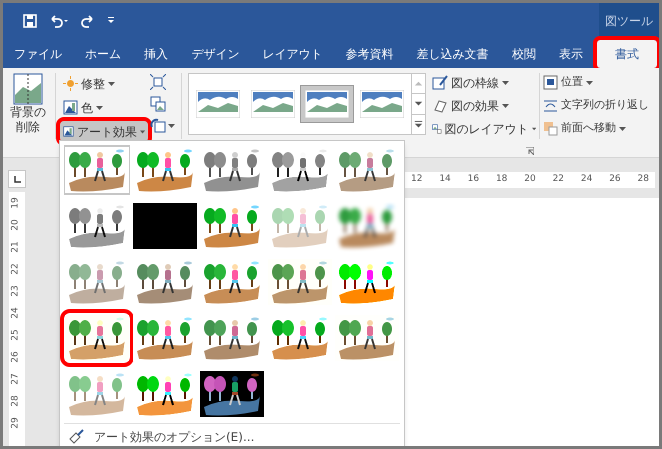 Image resolution: width=662 pixels, height=449 pixels. What do you see at coordinates (626, 54) in the screenshot?
I see `ribbon-tab: 書式` at bounding box center [626, 54].